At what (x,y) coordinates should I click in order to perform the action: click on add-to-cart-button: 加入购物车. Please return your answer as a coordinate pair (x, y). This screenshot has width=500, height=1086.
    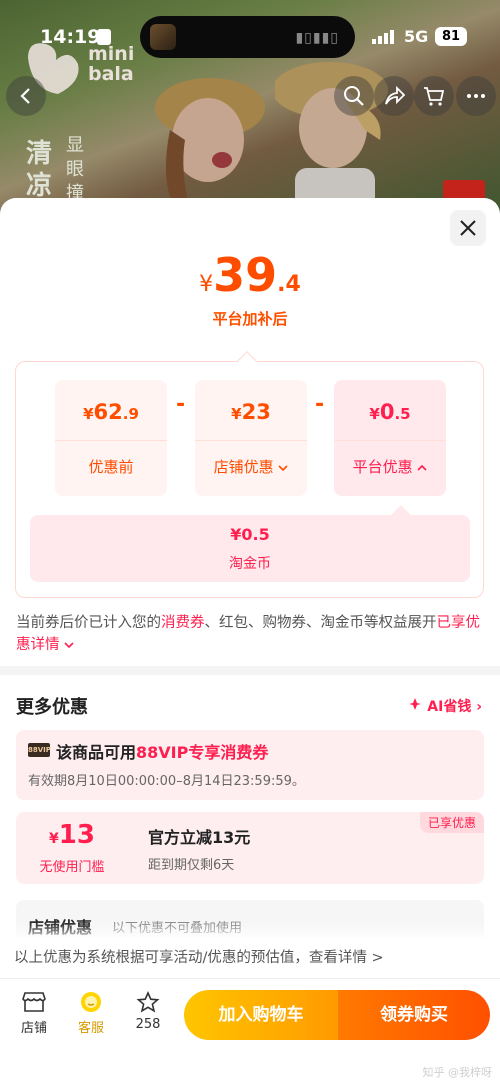
    Looking at the image, I should click on (261, 1015).